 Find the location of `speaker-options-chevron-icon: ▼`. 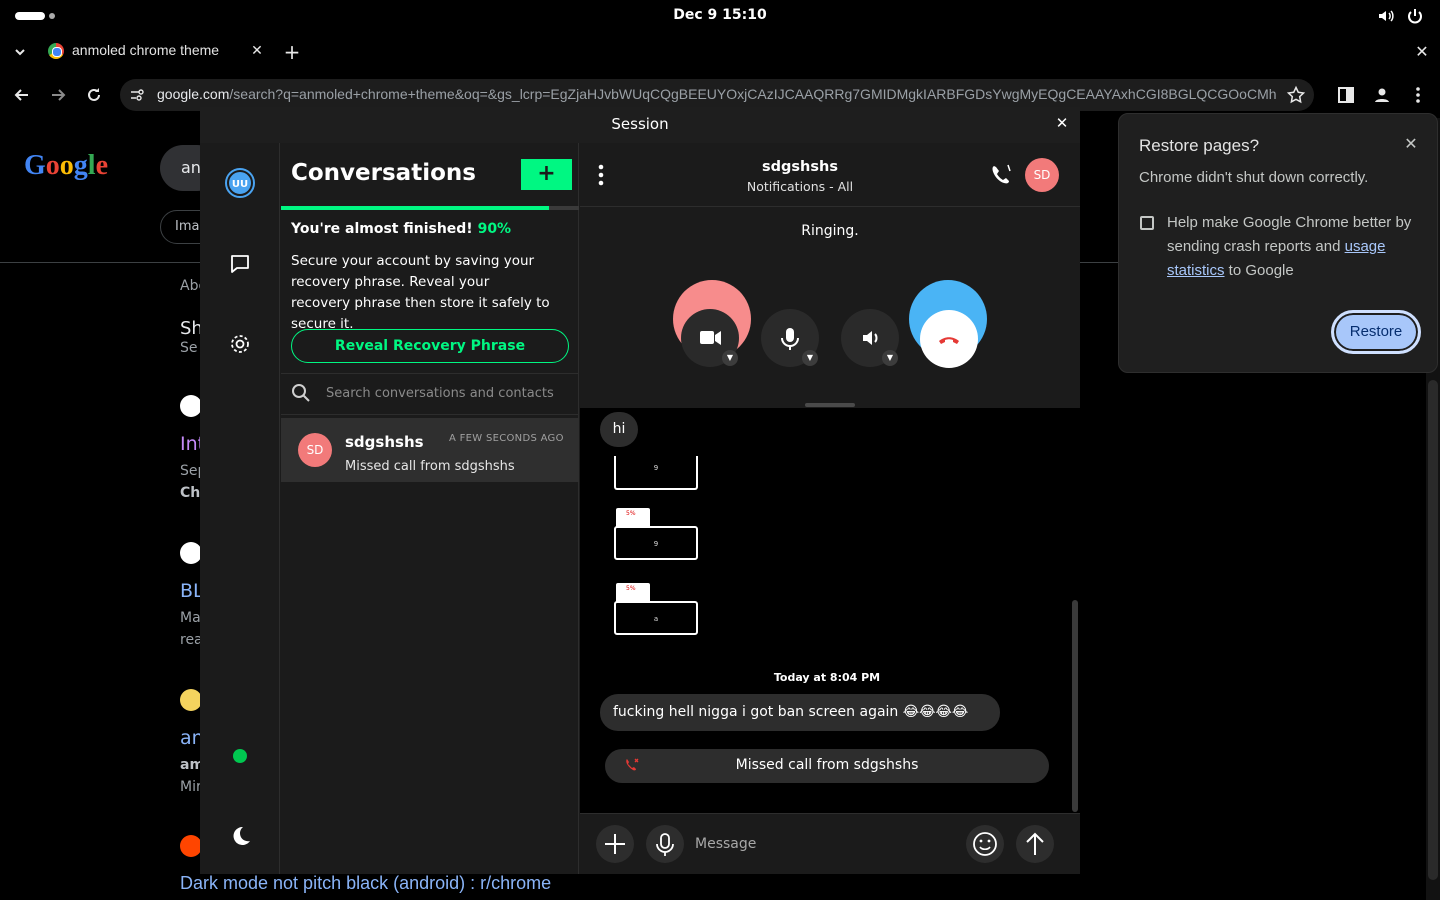

speaker-options-chevron-icon: ▼ is located at coordinates (890, 358).